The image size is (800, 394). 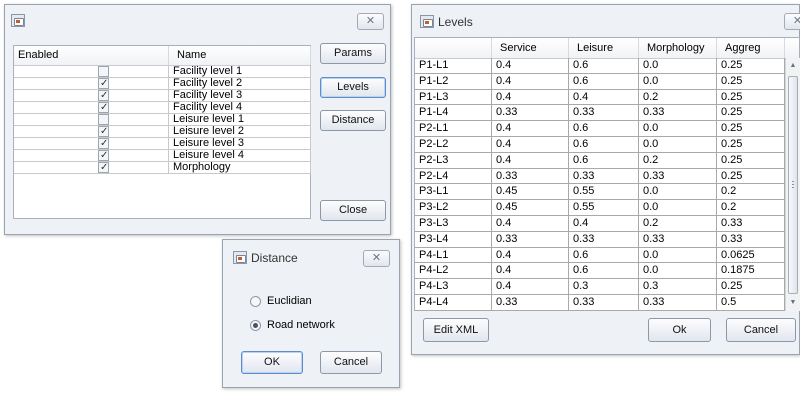 I want to click on table-row: P4-L3 0.4 0.3 0.3 0.25, so click(x=600, y=287).